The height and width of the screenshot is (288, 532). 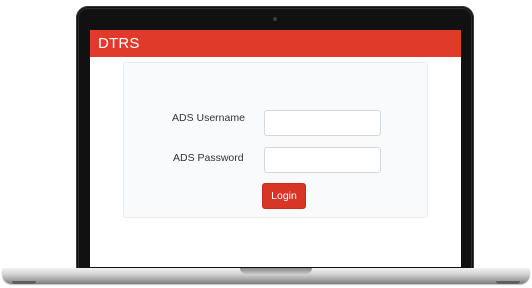 What do you see at coordinates (276, 271) in the screenshot?
I see `laptop-base-notch` at bounding box center [276, 271].